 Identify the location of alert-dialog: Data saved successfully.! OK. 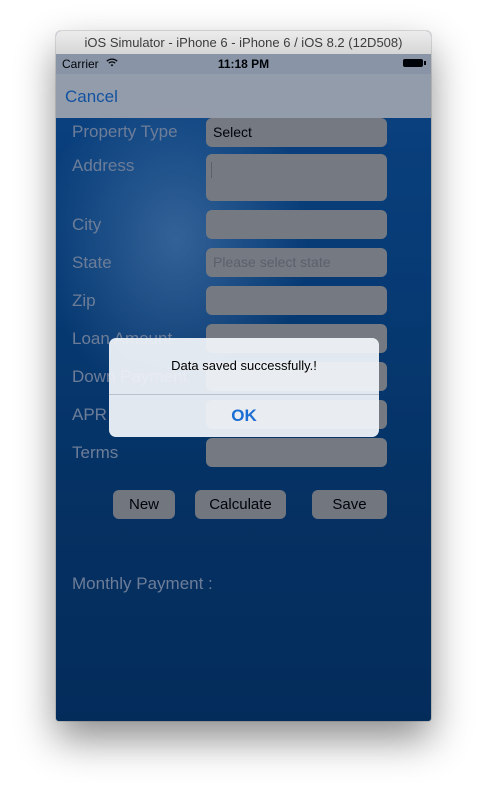
(244, 387).